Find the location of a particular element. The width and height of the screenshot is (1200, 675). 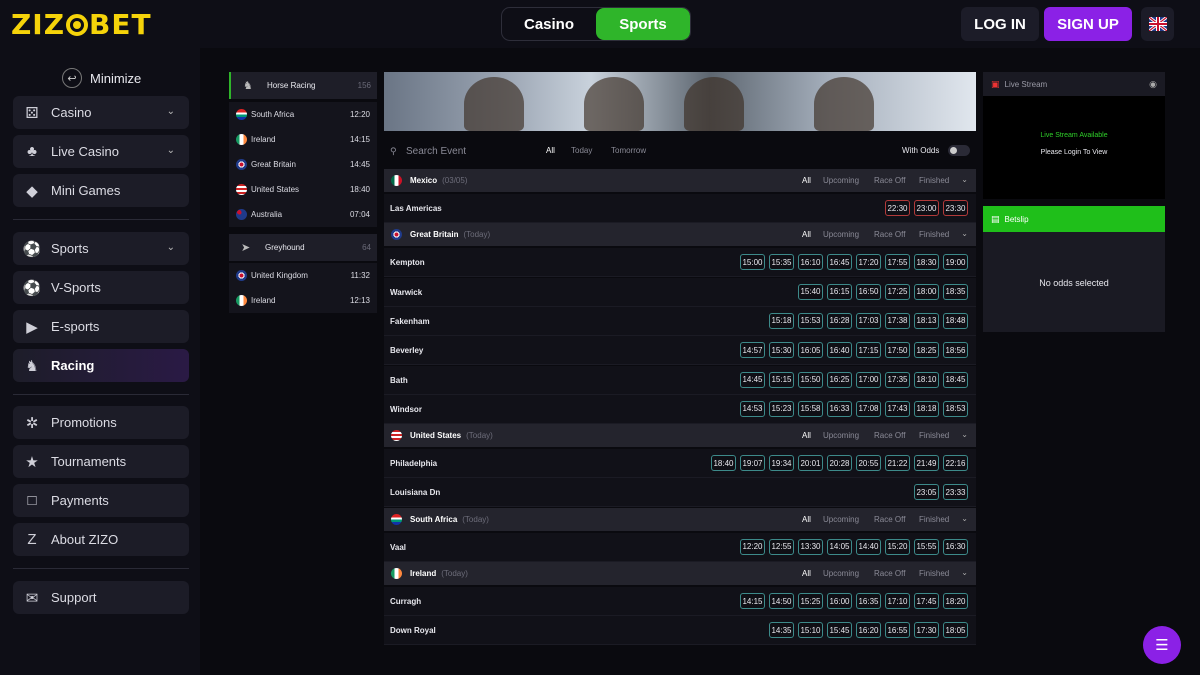

race-time-chip: 18:13 is located at coordinates (926, 320).